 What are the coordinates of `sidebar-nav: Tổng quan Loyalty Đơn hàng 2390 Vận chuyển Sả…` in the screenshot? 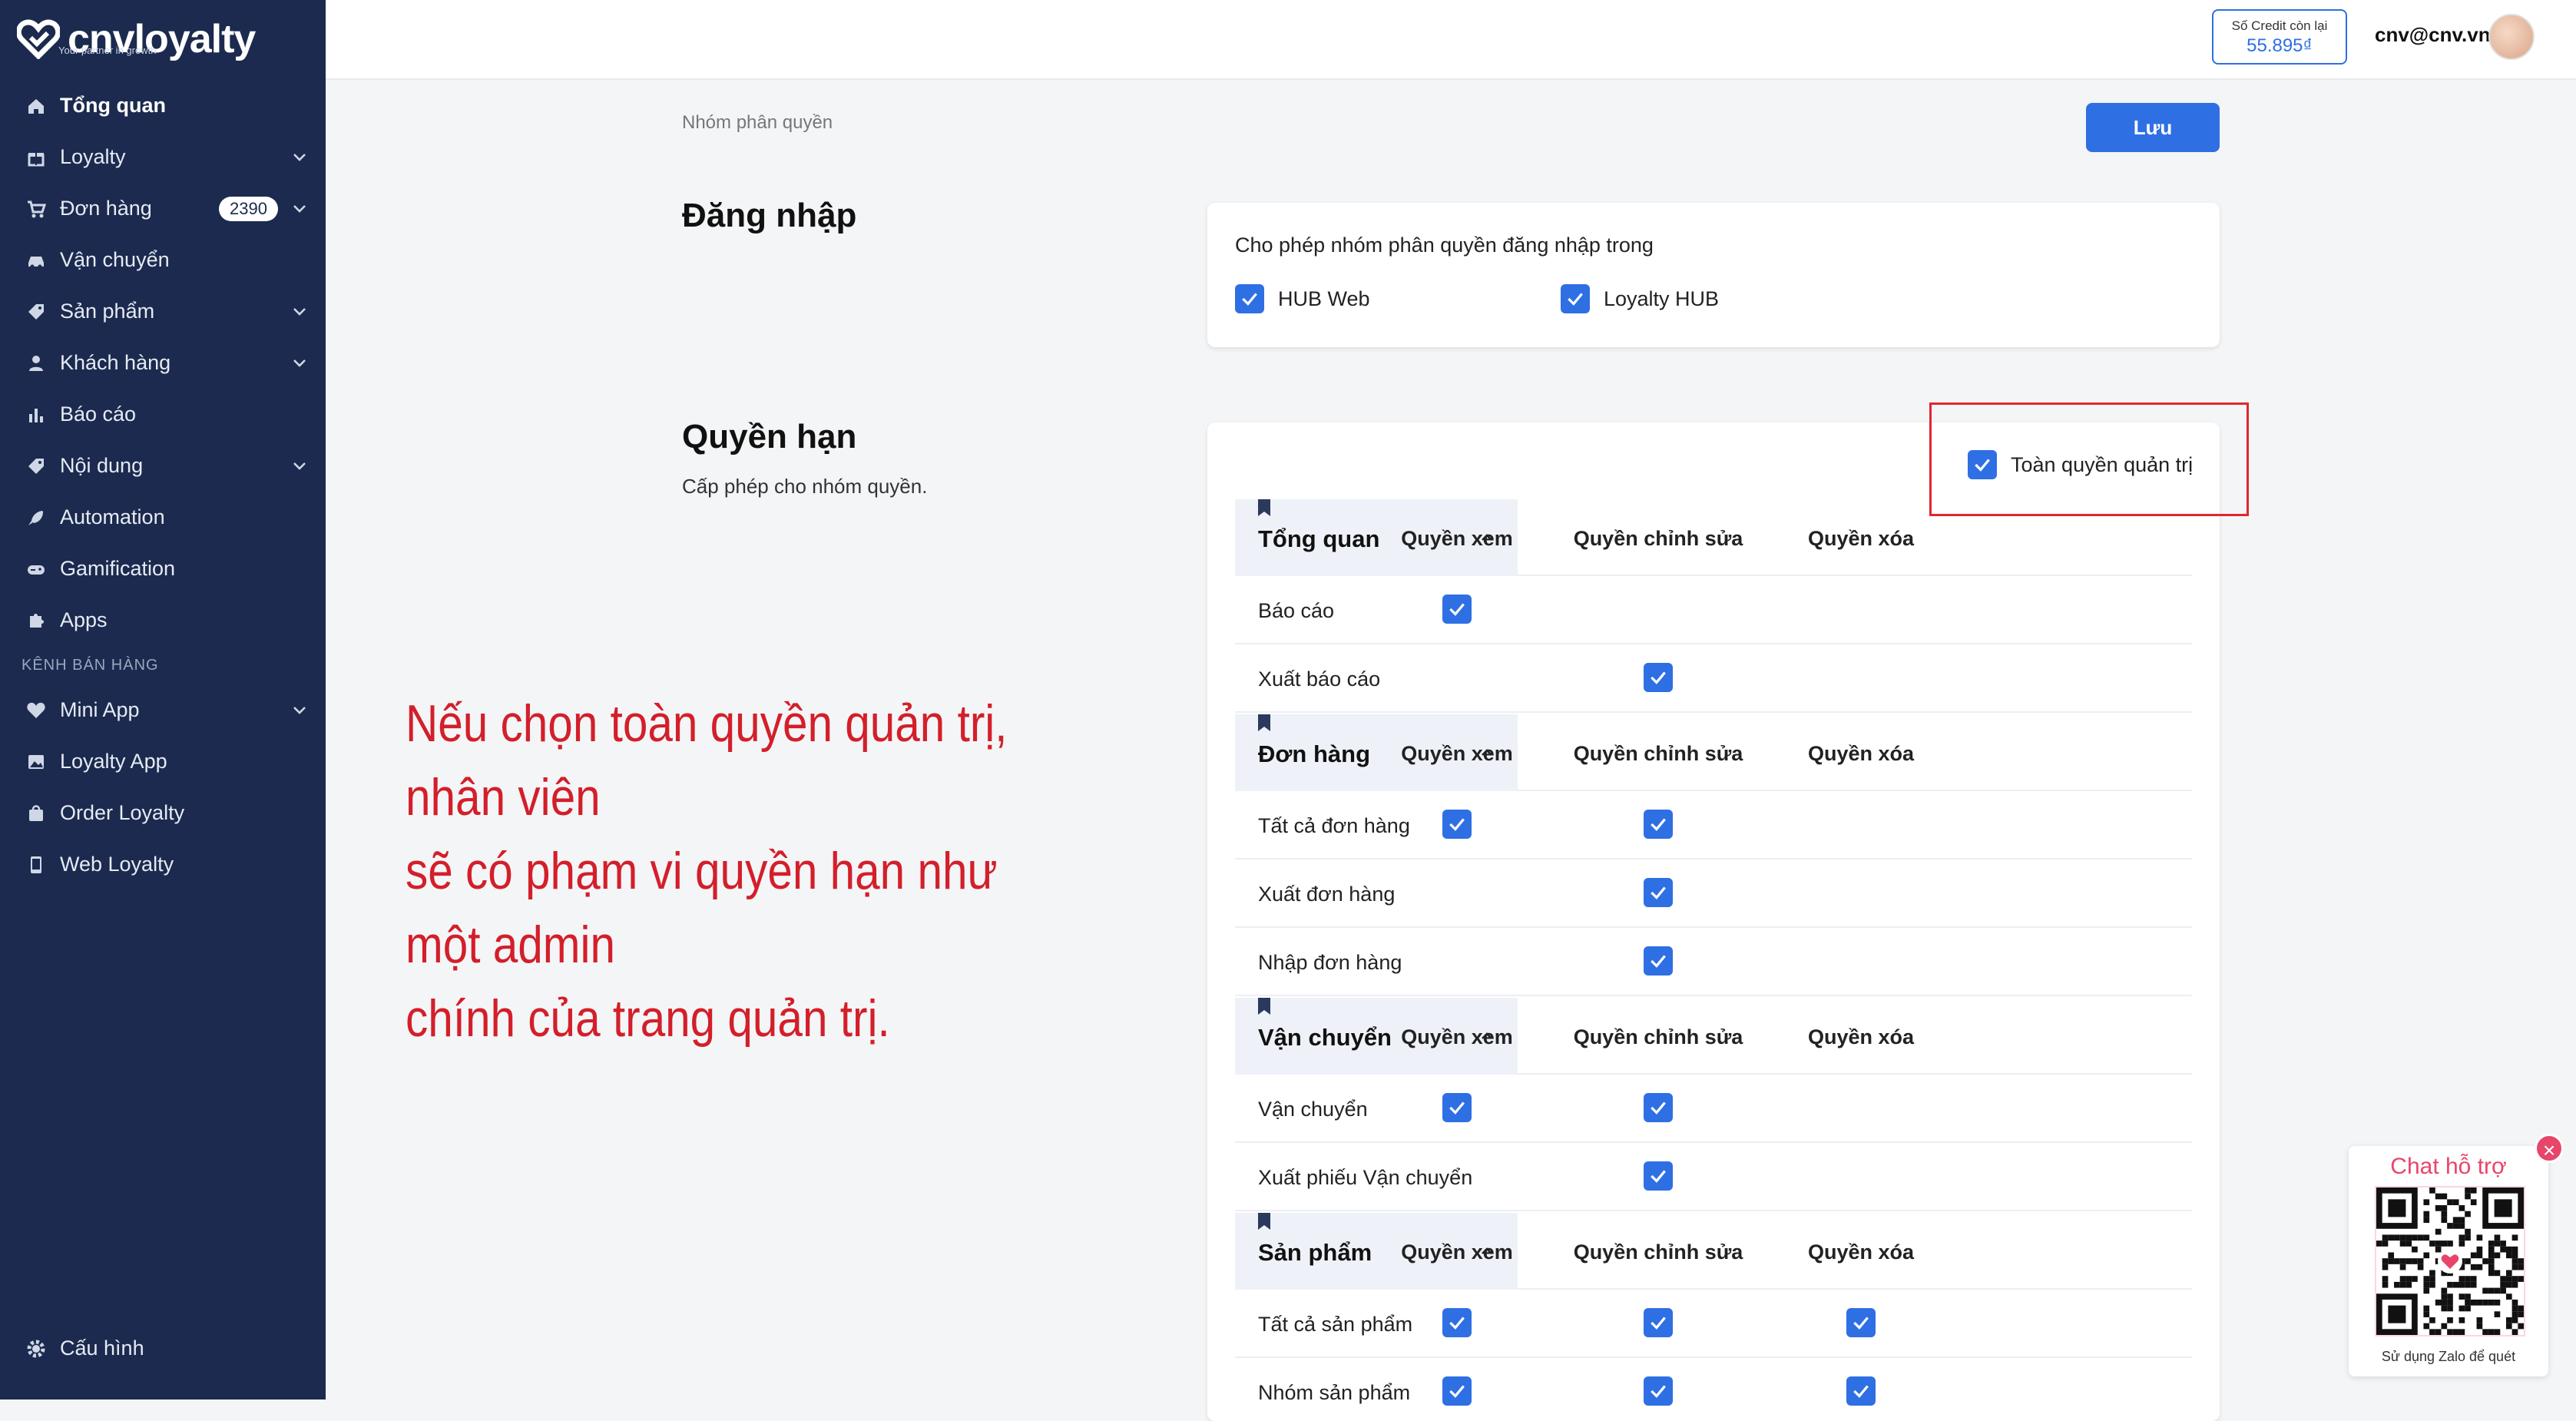 It's located at (163, 485).